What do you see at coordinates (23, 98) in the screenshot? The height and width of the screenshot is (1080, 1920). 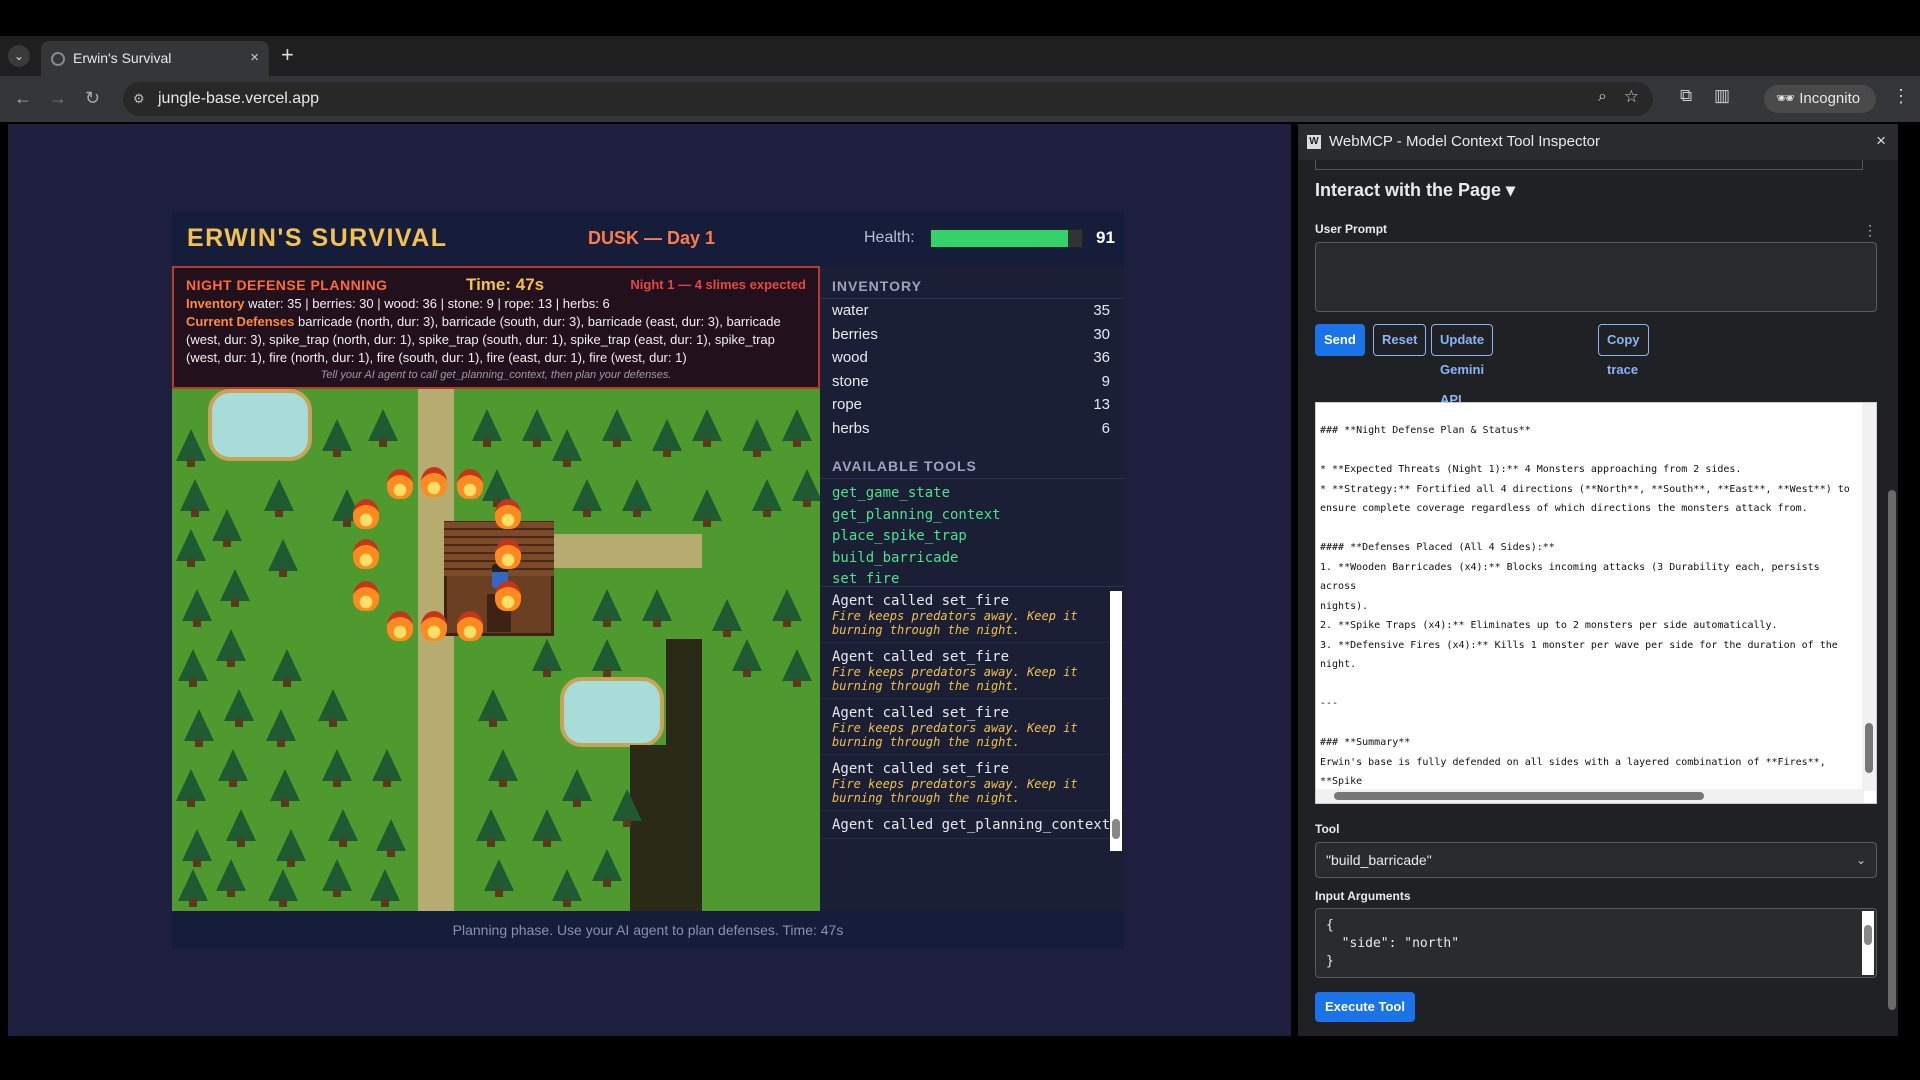 I see `back-icon: ←` at bounding box center [23, 98].